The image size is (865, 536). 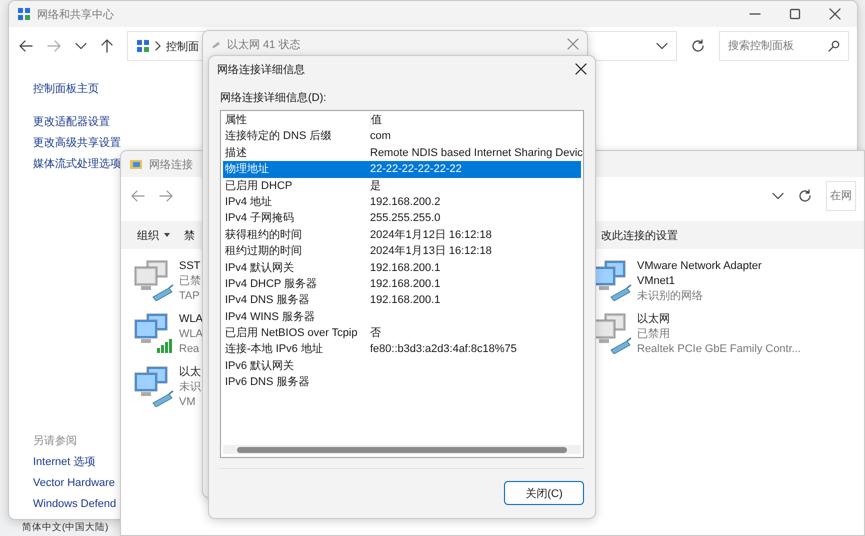 What do you see at coordinates (260, 268) in the screenshot?
I see `property-cell-text: IPv4 默认网关` at bounding box center [260, 268].